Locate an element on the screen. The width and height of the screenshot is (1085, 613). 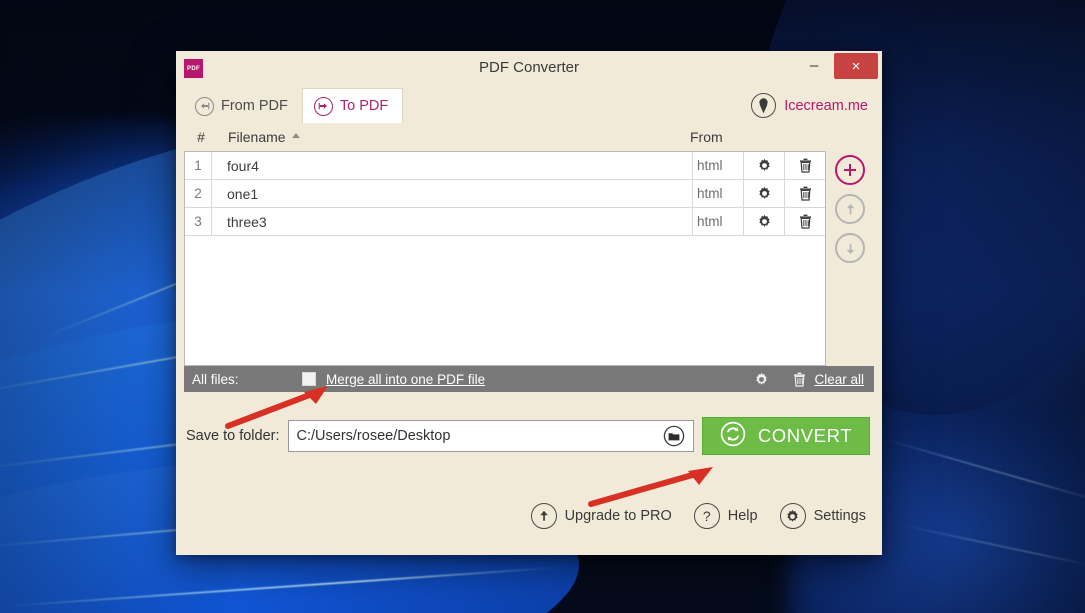
row-number: 1 is located at coordinates (198, 165).